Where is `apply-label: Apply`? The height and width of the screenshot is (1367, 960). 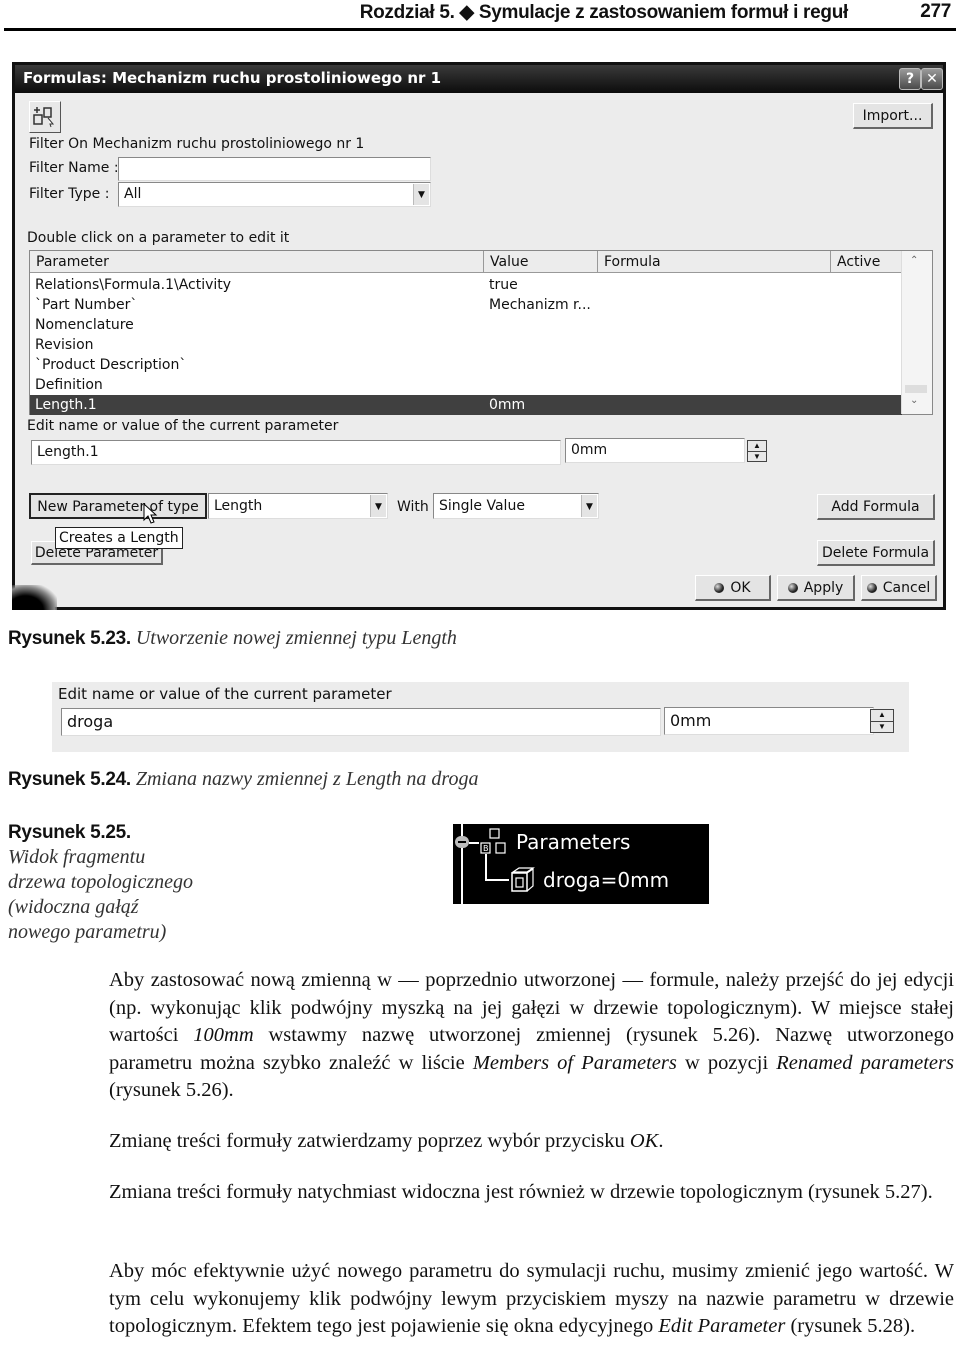 apply-label: Apply is located at coordinates (823, 588).